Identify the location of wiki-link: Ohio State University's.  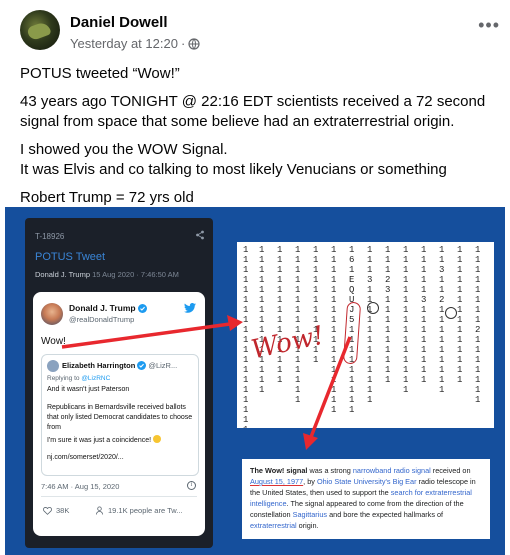
(354, 481).